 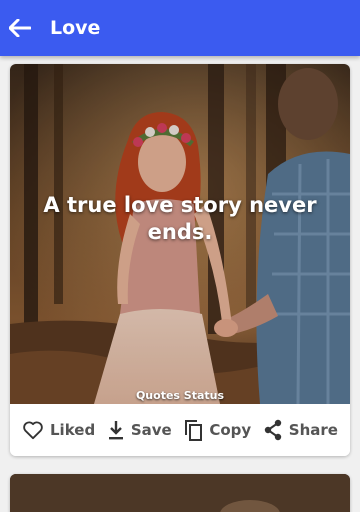 I want to click on download-icon, so click(x=115, y=430).